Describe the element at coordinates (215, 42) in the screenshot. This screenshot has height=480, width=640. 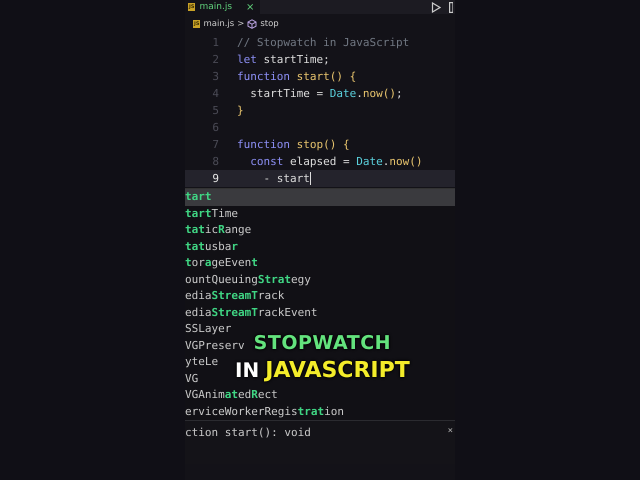
I see `line-number: 1` at that location.